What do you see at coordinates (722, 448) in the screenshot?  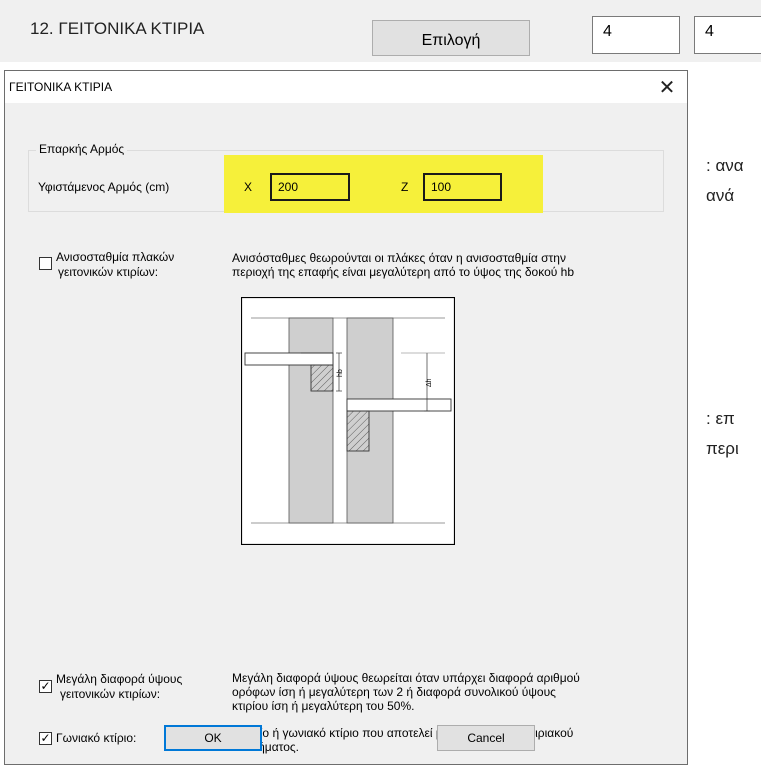 I see `side-text-4: περι` at bounding box center [722, 448].